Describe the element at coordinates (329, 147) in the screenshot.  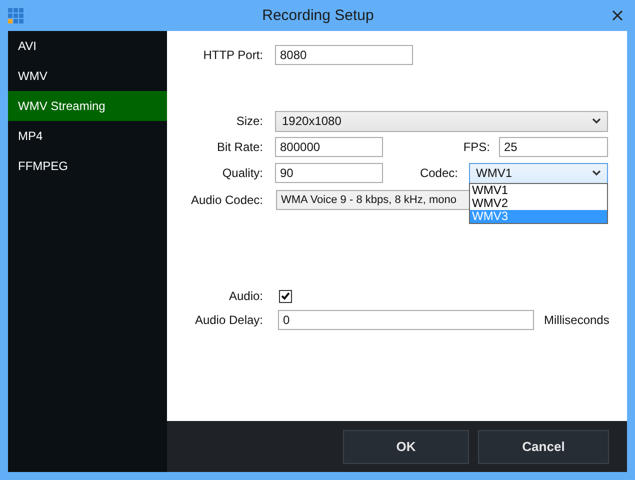
I see `input-field: 800000` at that location.